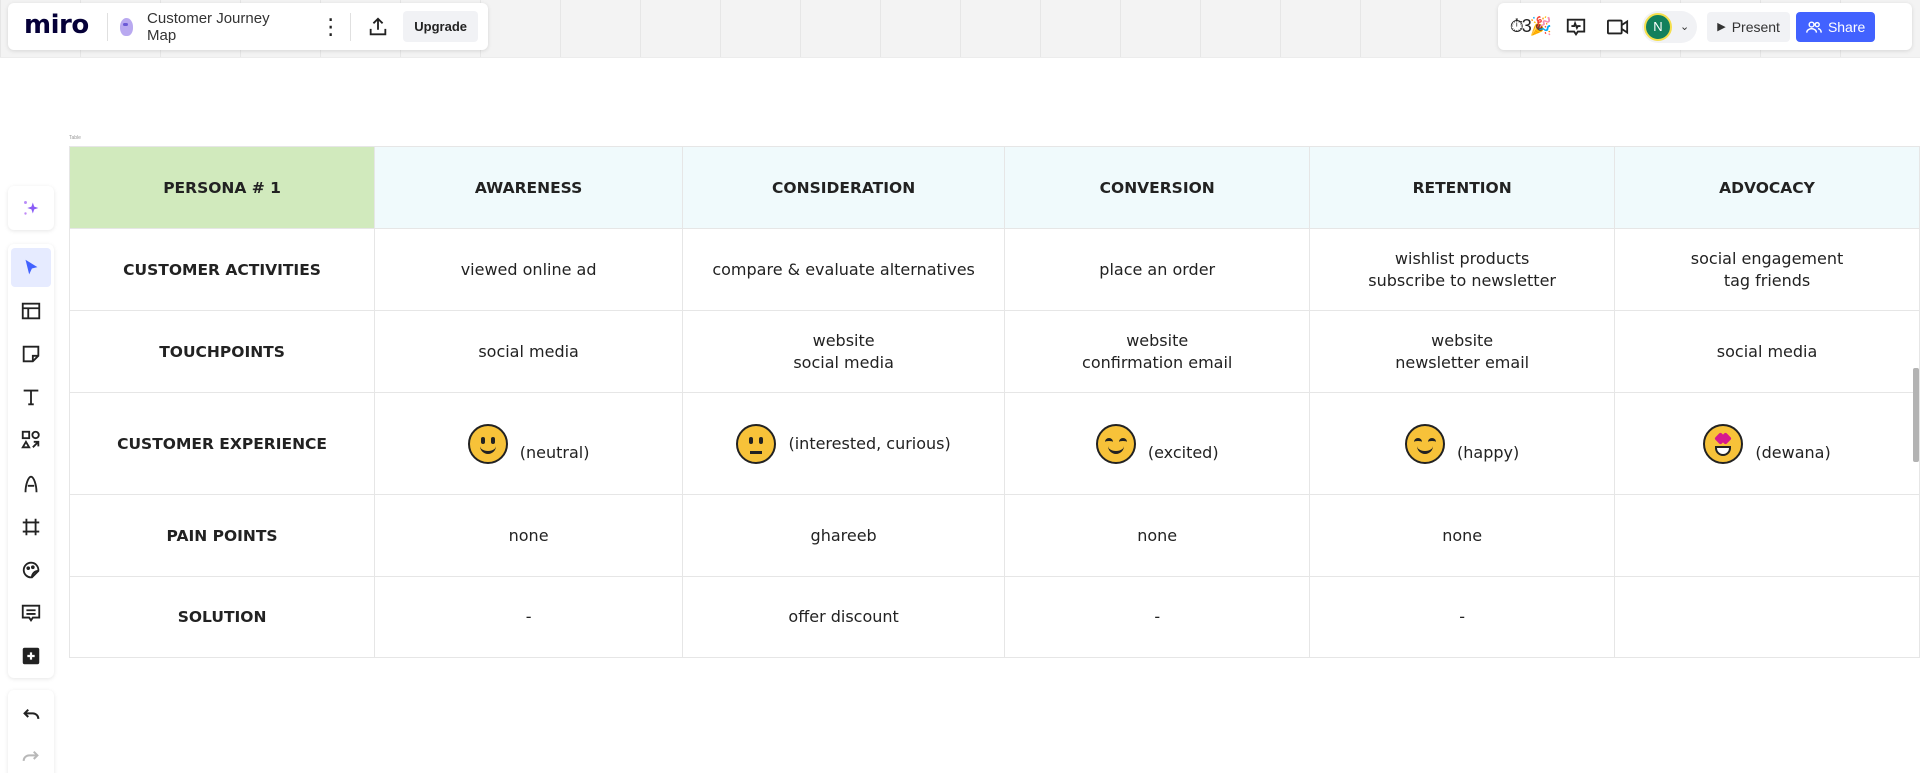 The width and height of the screenshot is (1920, 773). I want to click on undo-icon, so click(31, 717).